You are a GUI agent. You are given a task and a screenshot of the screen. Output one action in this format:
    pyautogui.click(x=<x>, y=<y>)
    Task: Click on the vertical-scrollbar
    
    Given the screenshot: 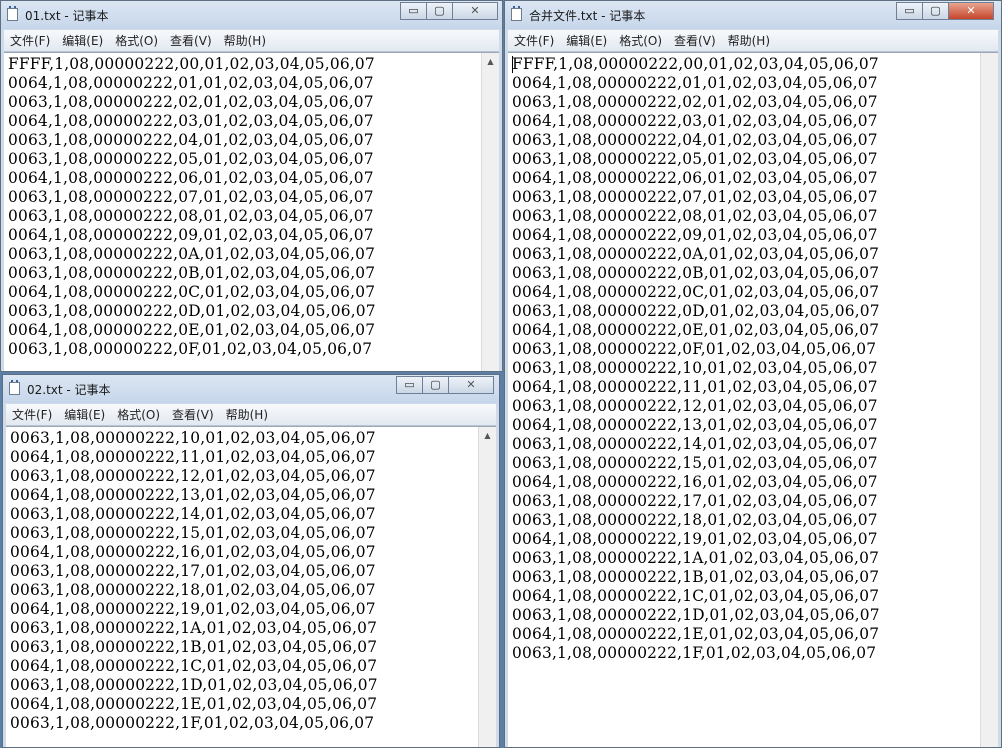 What is the action you would take?
    pyautogui.click(x=989, y=400)
    